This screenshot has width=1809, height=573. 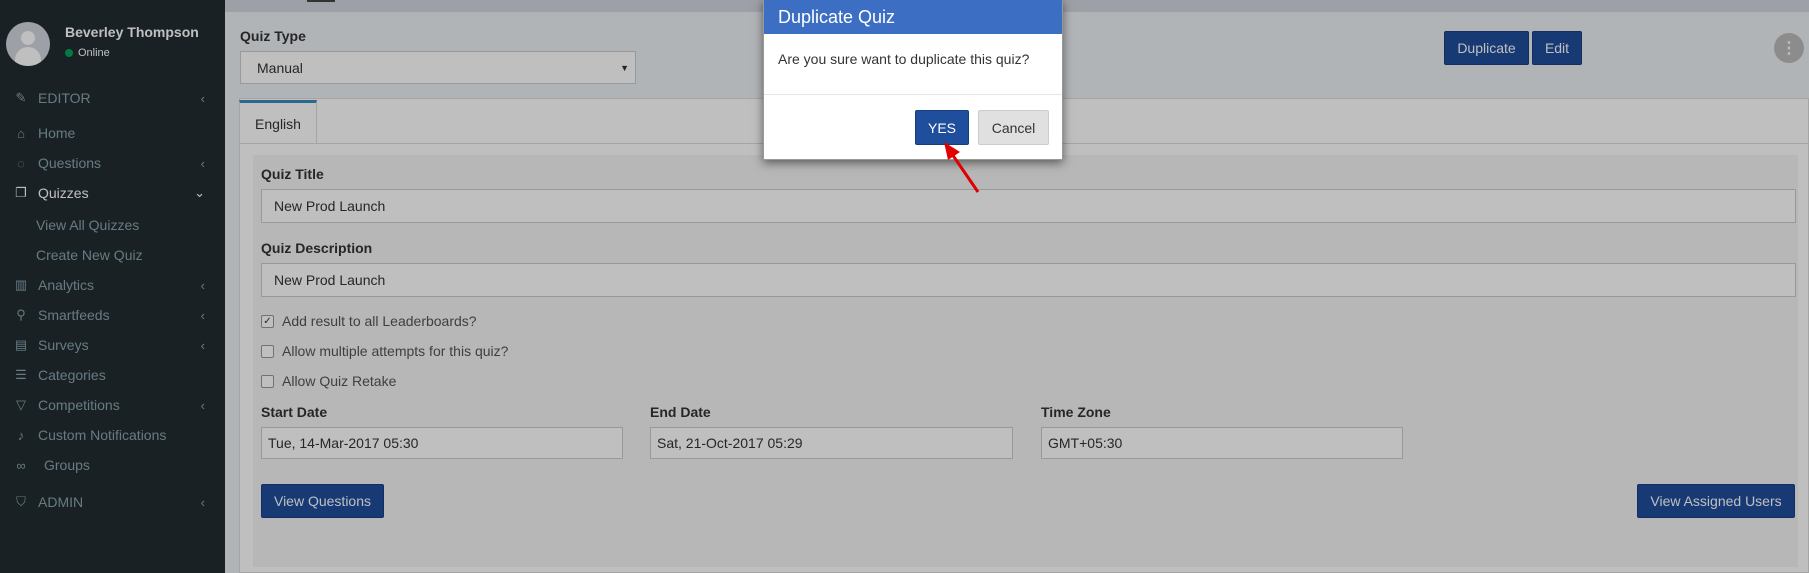 I want to click on cancel-button: Cancel, so click(x=1013, y=127).